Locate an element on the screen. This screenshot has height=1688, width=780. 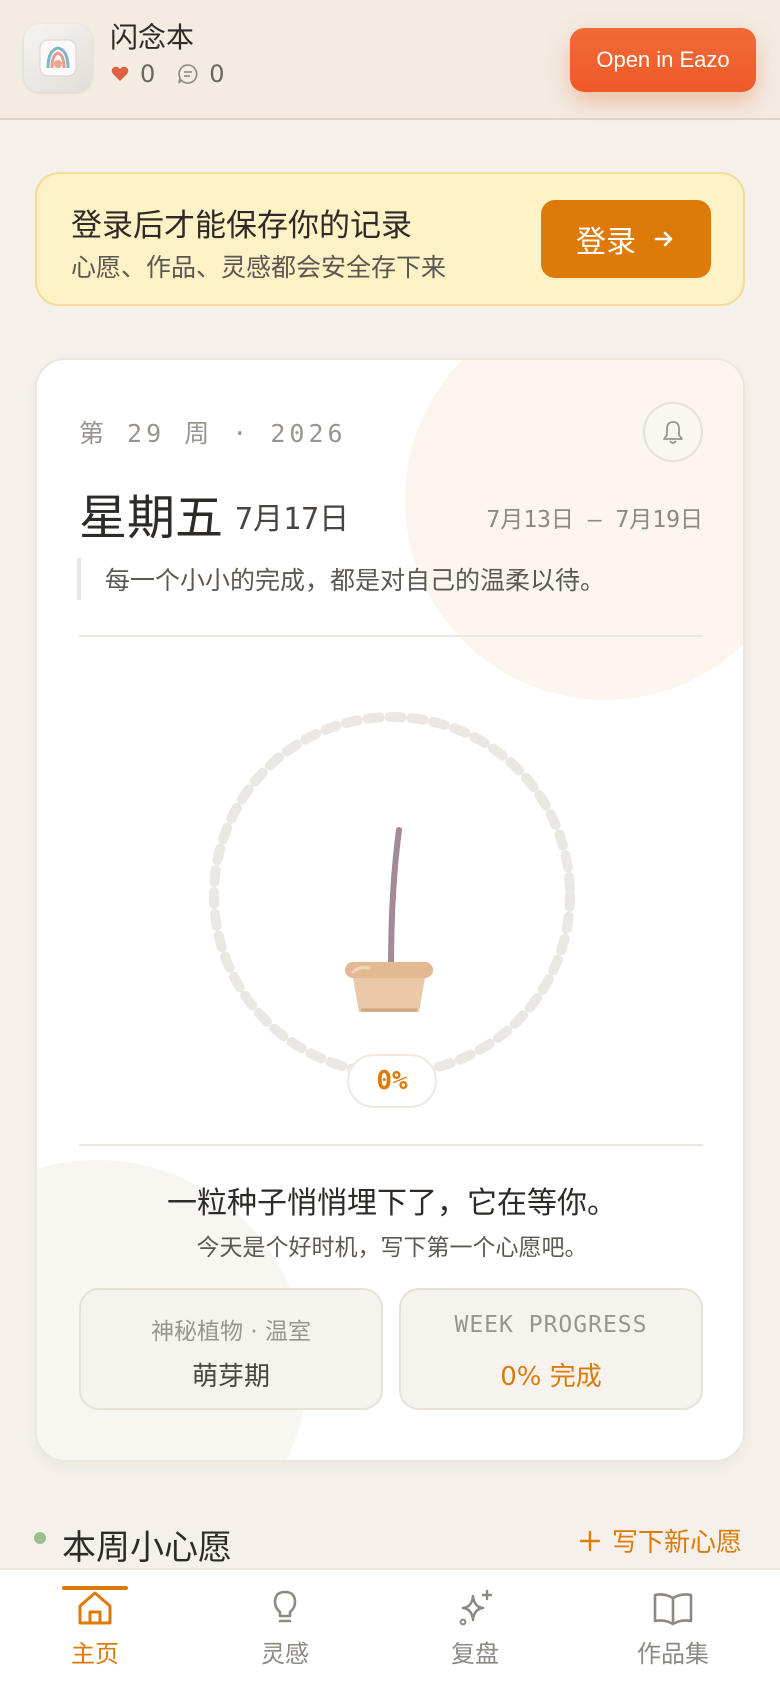
comments-count: 0 is located at coordinates (217, 74).